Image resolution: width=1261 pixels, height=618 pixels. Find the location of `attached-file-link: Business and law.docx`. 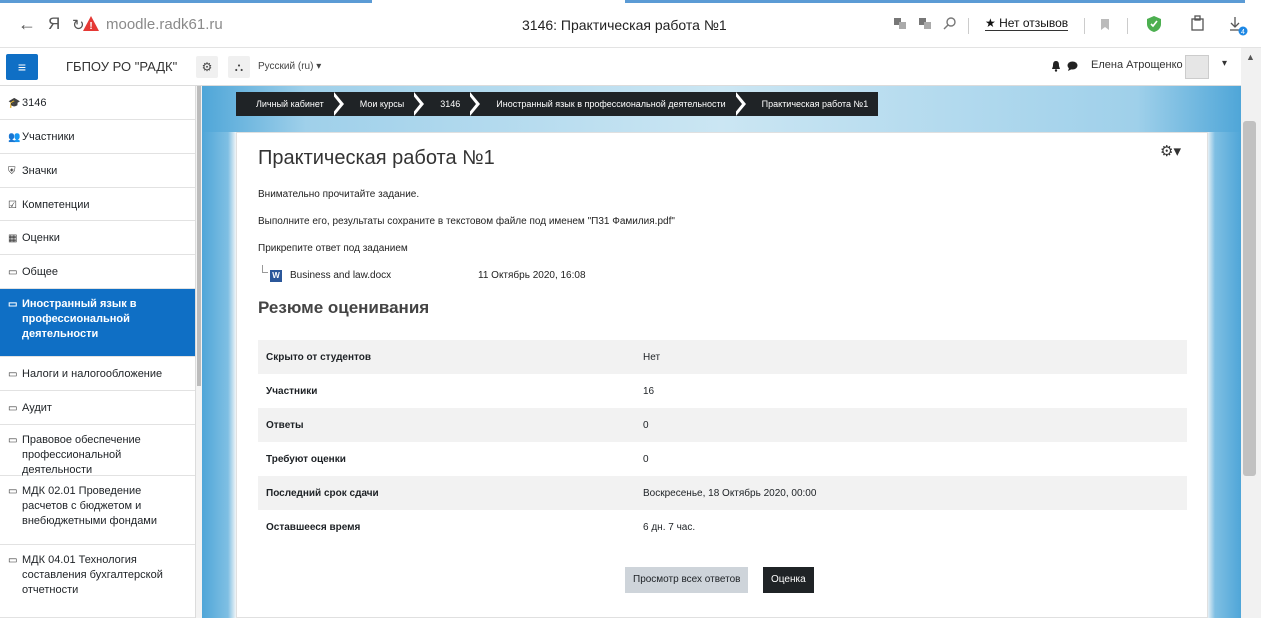

attached-file-link: Business and law.docx is located at coordinates (340, 275).